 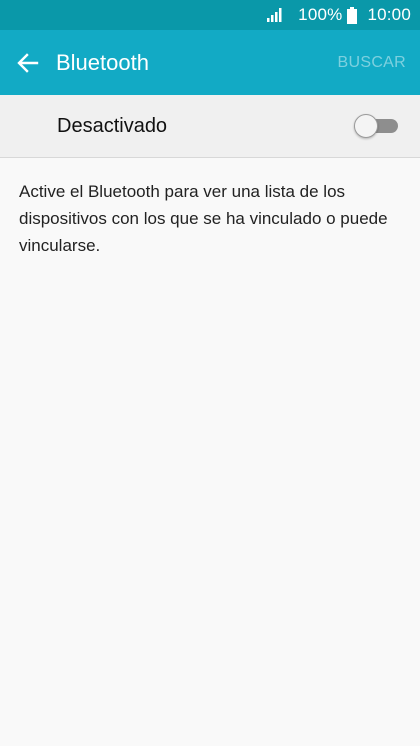 I want to click on bluetooth-switch, so click(x=376, y=126).